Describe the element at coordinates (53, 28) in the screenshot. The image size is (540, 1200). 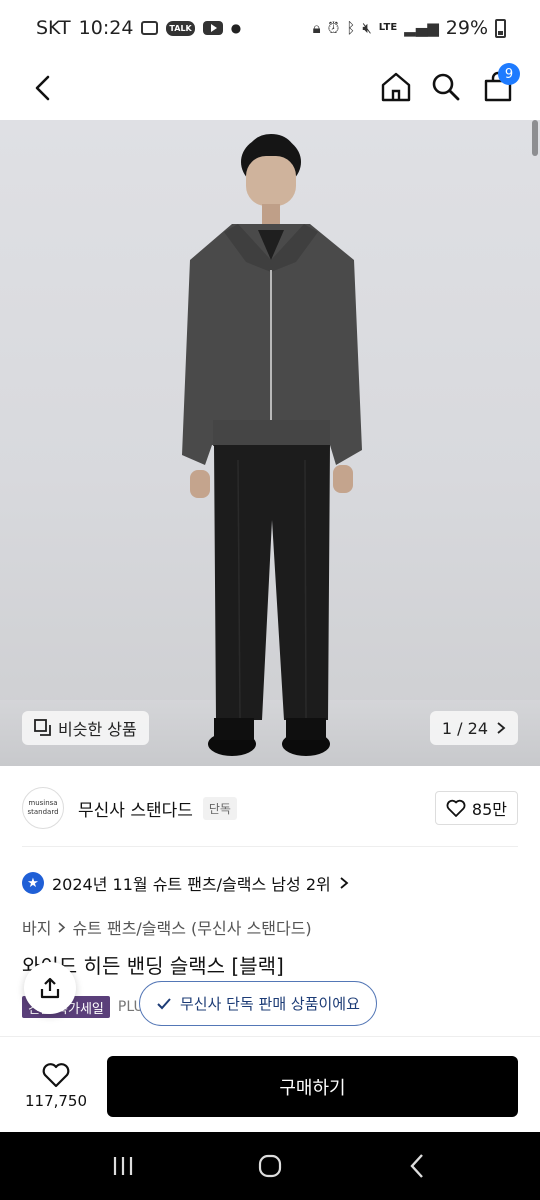
I see `carrier-label: SKT` at that location.